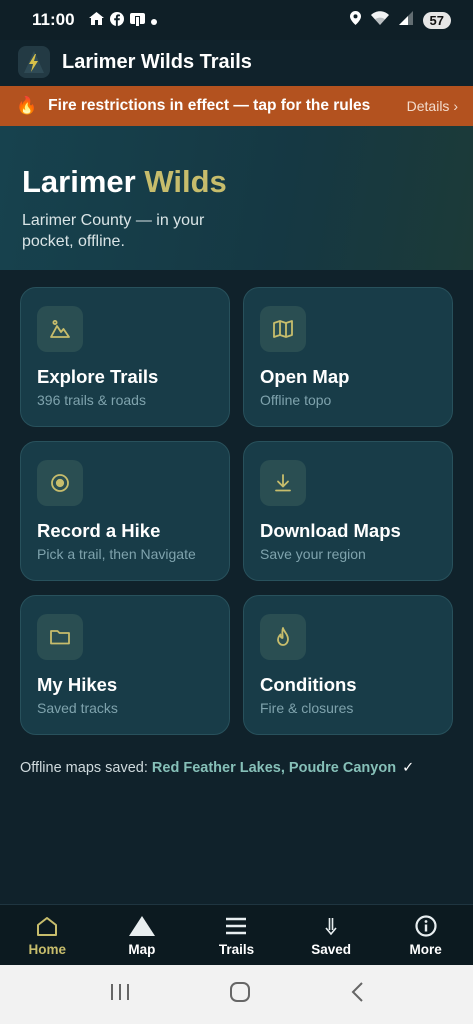  Describe the element at coordinates (426, 926) in the screenshot. I see `info-icon` at that location.